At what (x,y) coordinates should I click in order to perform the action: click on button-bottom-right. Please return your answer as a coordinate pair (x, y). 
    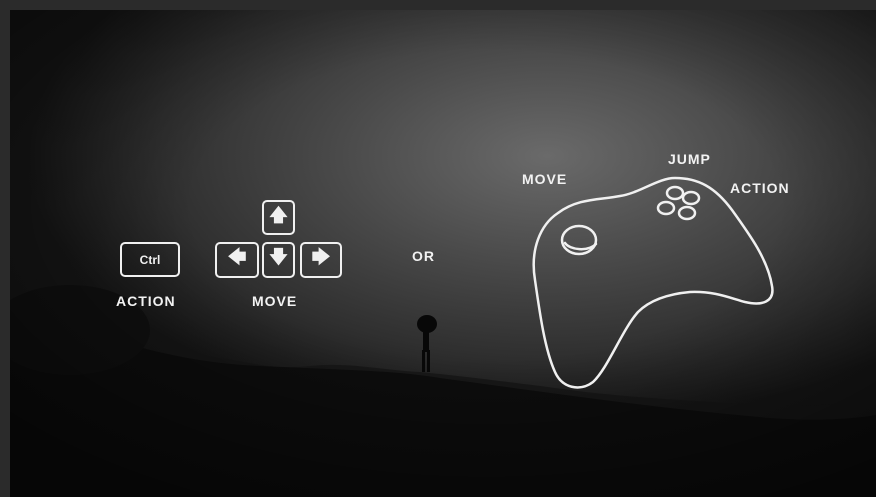
    Looking at the image, I should click on (687, 213).